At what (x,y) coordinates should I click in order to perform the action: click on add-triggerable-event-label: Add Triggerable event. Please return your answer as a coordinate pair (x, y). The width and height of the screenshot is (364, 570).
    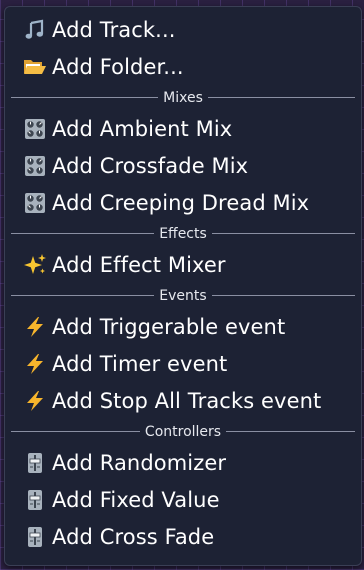
    Looking at the image, I should click on (169, 326).